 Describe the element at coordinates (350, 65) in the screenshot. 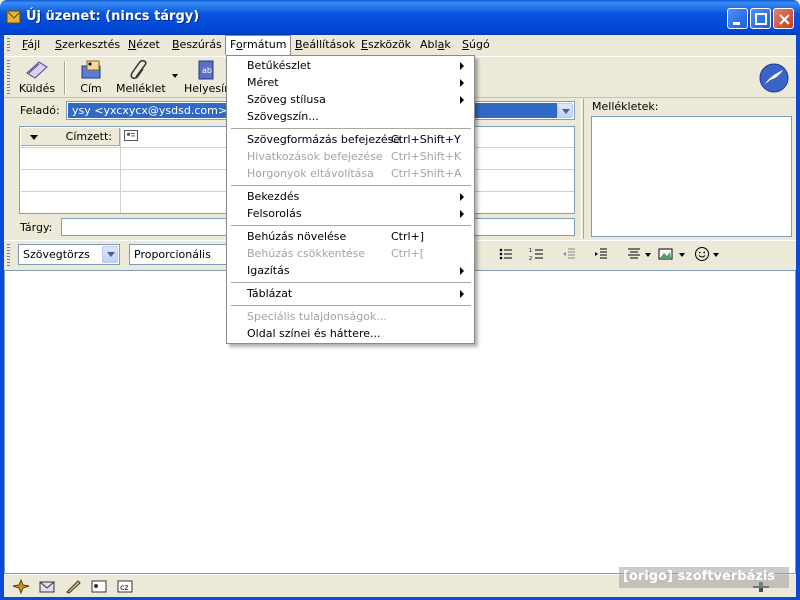

I see `menuitem-font: Betűkészlet` at that location.